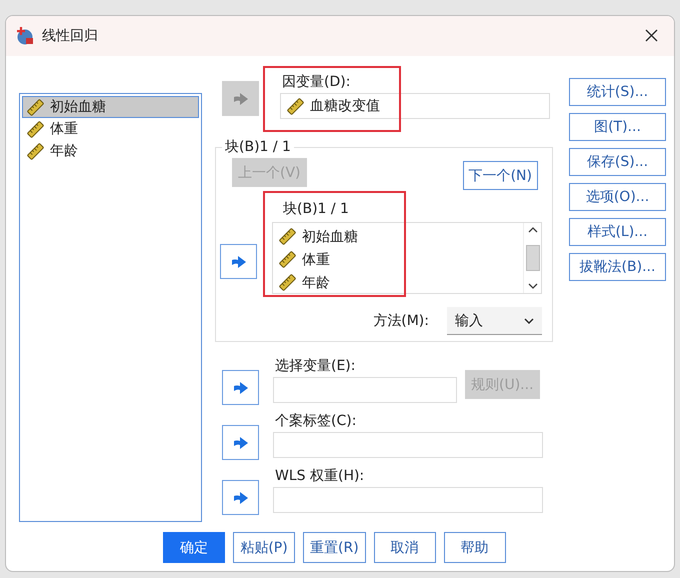 This screenshot has width=680, height=578. Describe the element at coordinates (317, 82) in the screenshot. I see `field-label: 因变量(D):` at that location.